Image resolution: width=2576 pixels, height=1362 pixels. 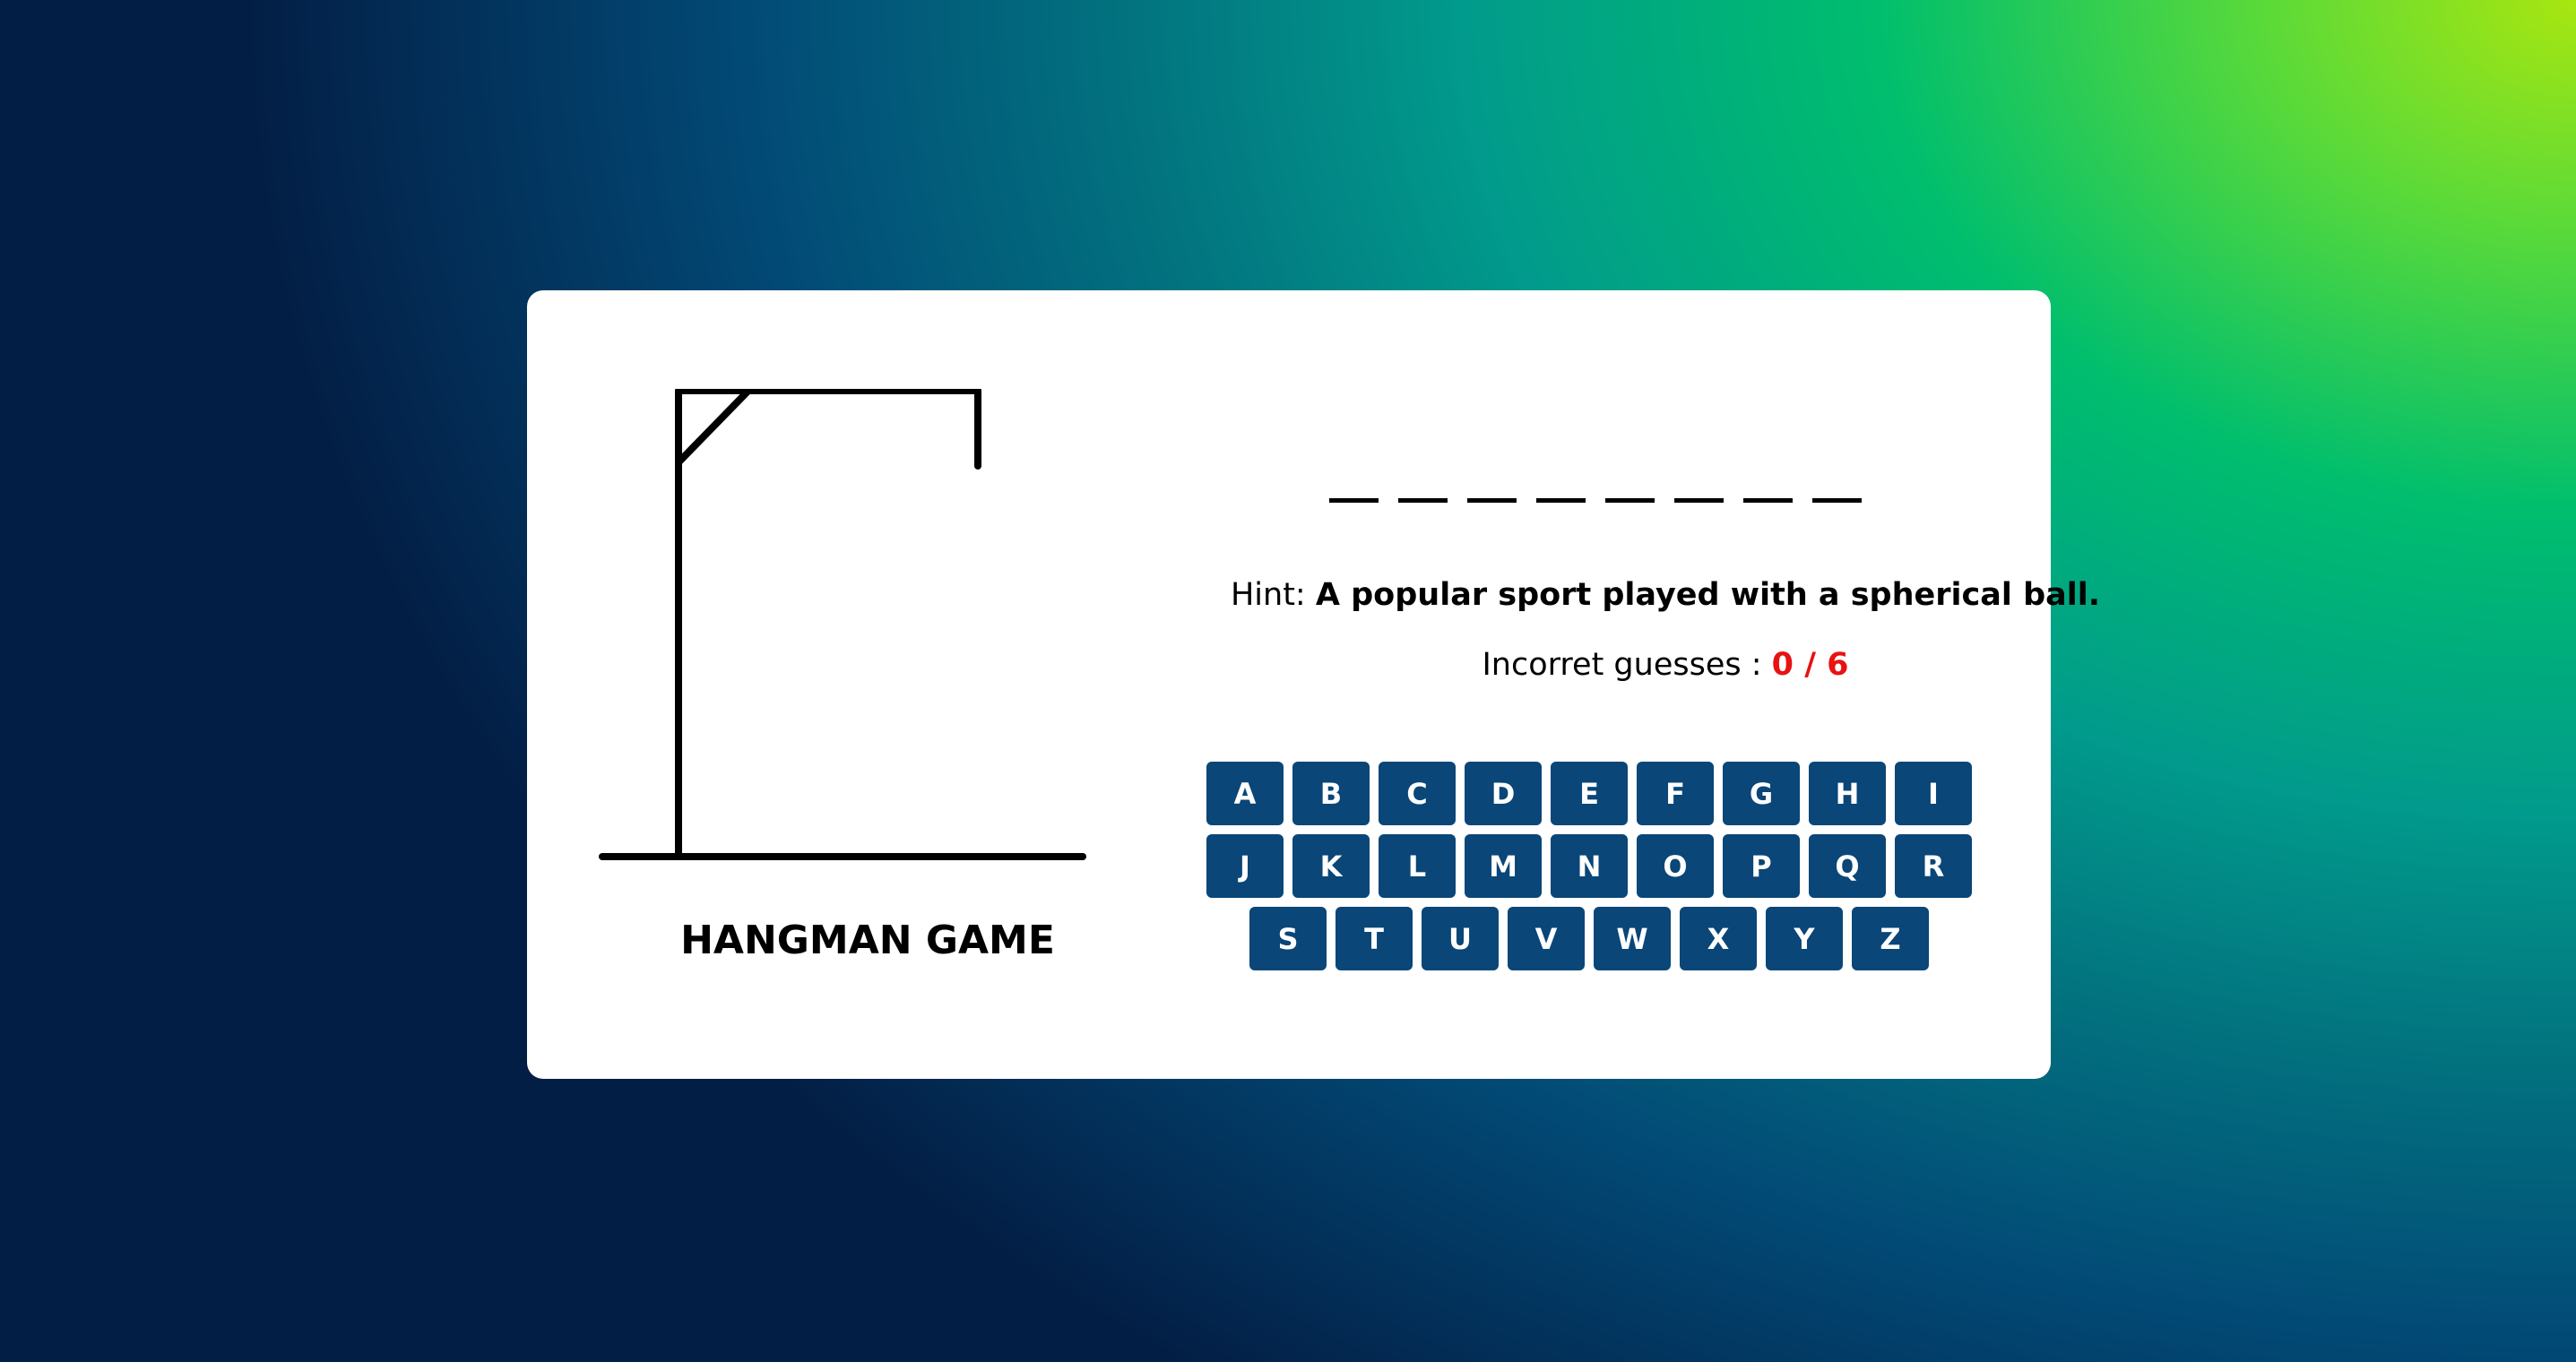 What do you see at coordinates (1675, 793) in the screenshot?
I see `key-f-button: F` at bounding box center [1675, 793].